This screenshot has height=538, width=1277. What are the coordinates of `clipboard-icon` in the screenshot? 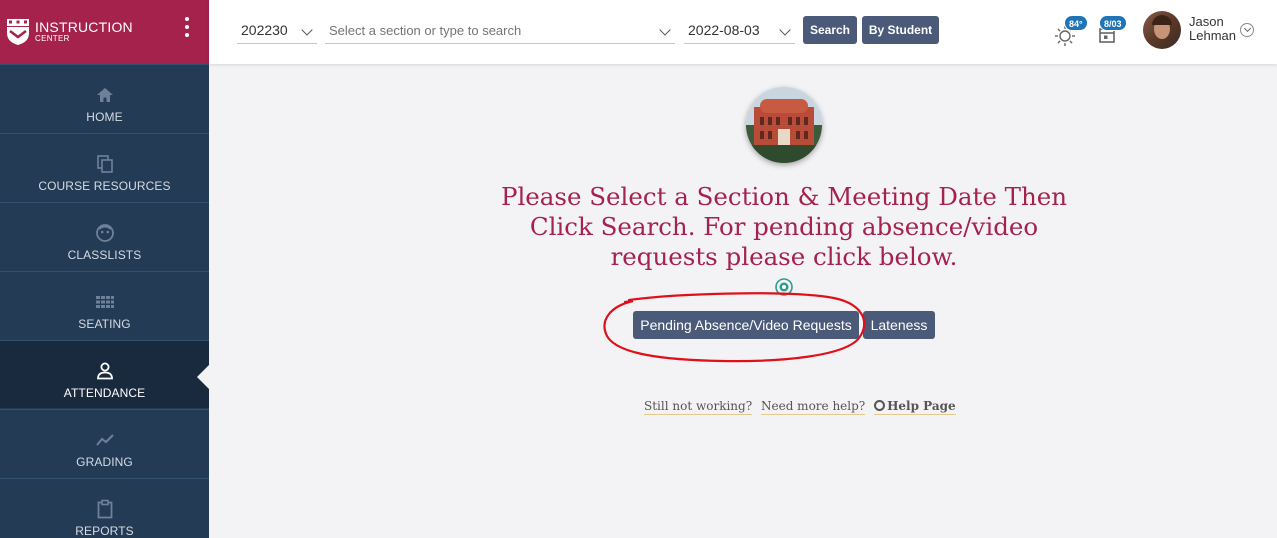 It's located at (104, 509).